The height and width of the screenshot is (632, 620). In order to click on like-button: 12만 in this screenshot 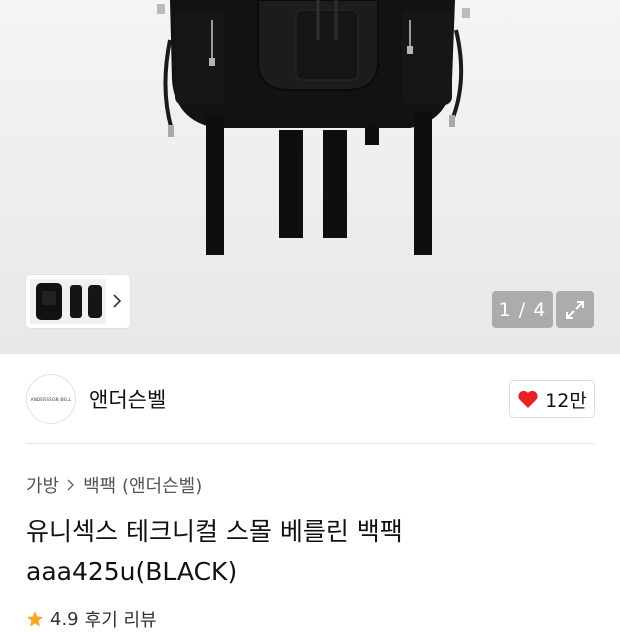, I will do `click(552, 399)`.